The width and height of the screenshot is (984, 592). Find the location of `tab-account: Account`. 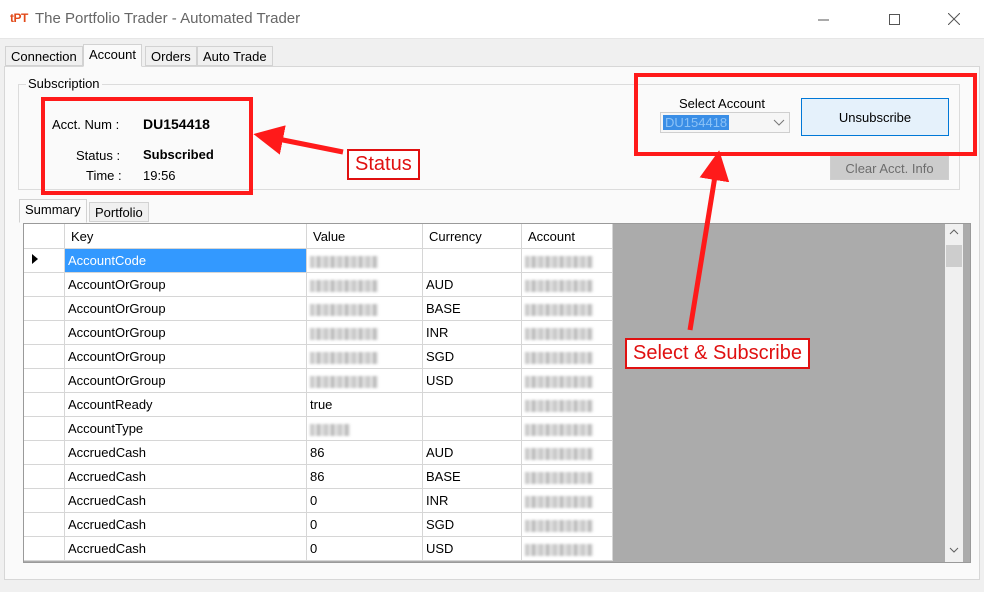

tab-account: Account is located at coordinates (112, 55).